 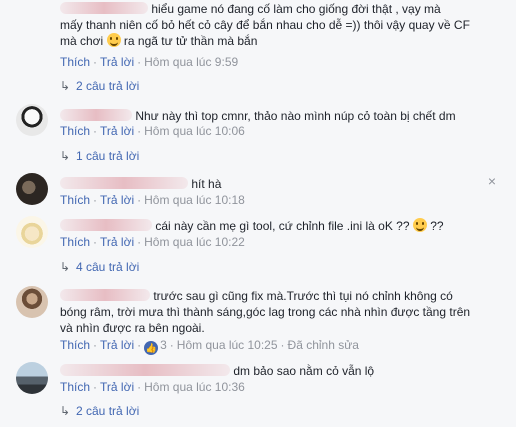 What do you see at coordinates (304, 371) in the screenshot?
I see `comment-text: dm bảo sao nằm cỏ vẫn lộ` at bounding box center [304, 371].